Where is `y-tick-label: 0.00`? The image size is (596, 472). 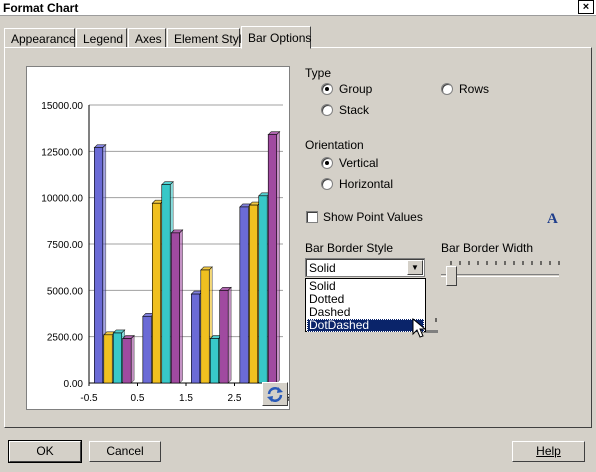
y-tick-label: 0.00 is located at coordinates (74, 384).